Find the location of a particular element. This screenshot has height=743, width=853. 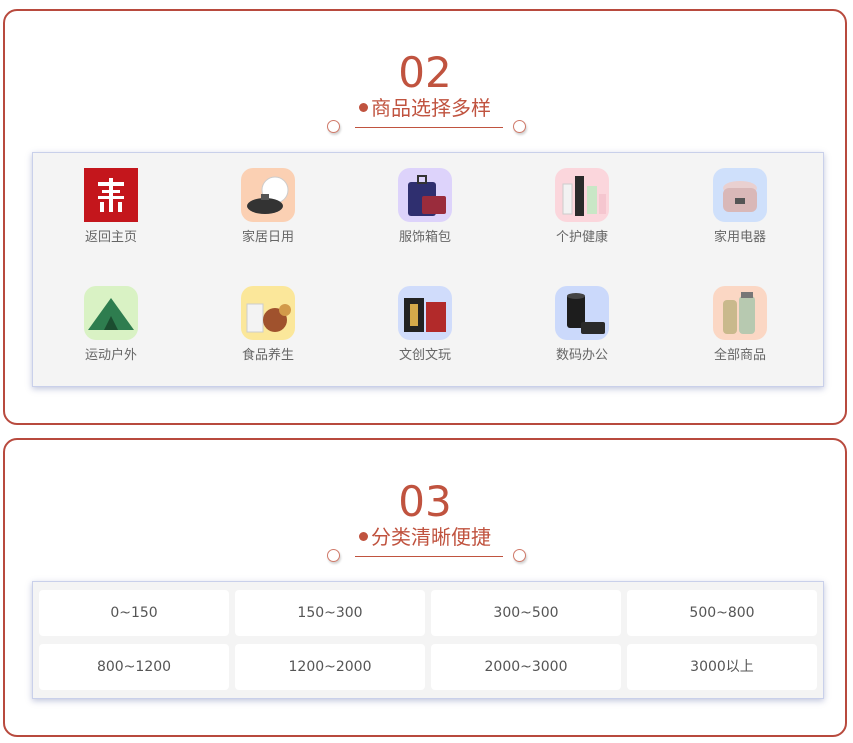

category-item: 食品养生 is located at coordinates (268, 325).